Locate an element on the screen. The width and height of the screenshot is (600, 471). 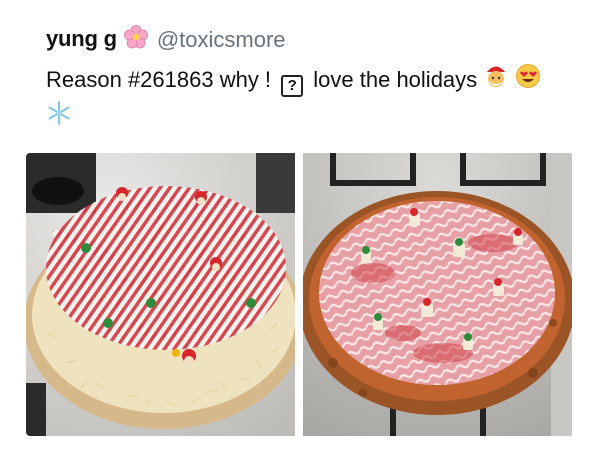
user-handle: @toxicsmore is located at coordinates (221, 40).